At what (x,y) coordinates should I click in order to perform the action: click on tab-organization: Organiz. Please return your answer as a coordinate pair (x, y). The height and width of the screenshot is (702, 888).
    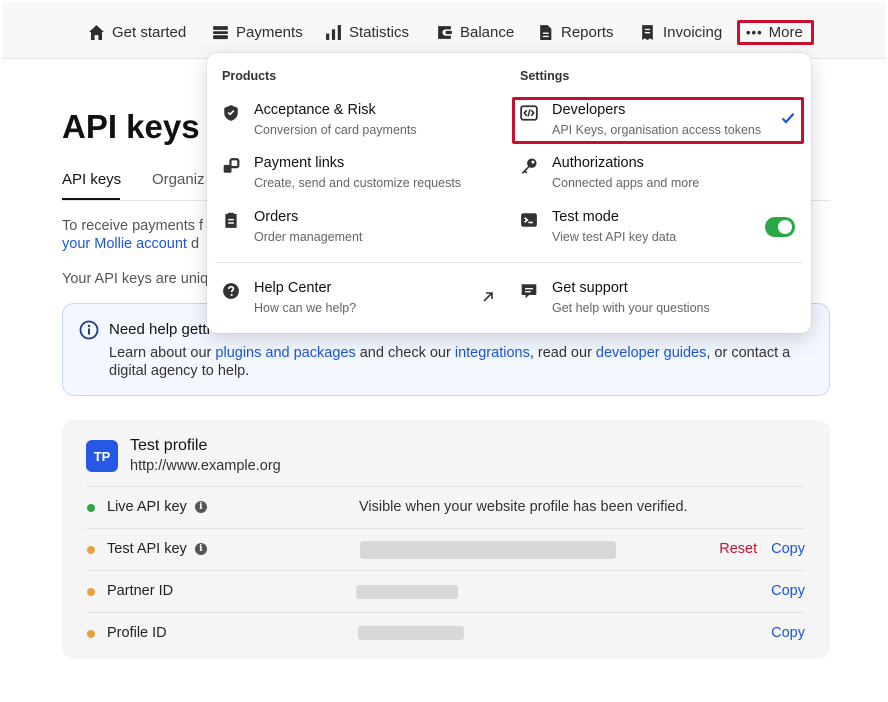
    Looking at the image, I should click on (178, 179).